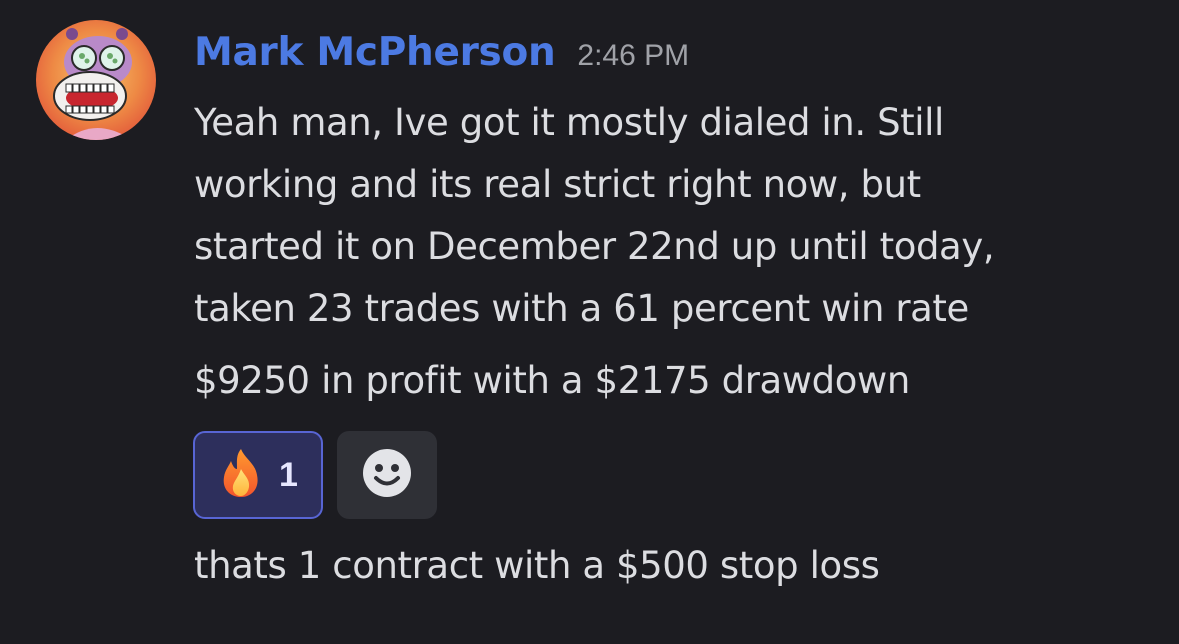 Image resolution: width=1179 pixels, height=644 pixels. I want to click on timestamp: 2:46 PM, so click(633, 55).